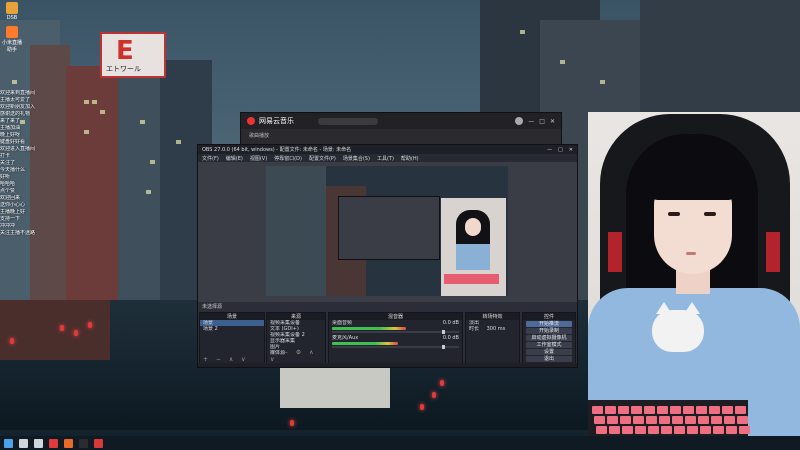 The image size is (800, 450). Describe the element at coordinates (12, 11) in the screenshot. I see `desktop-icon-dsb: DSB` at that location.